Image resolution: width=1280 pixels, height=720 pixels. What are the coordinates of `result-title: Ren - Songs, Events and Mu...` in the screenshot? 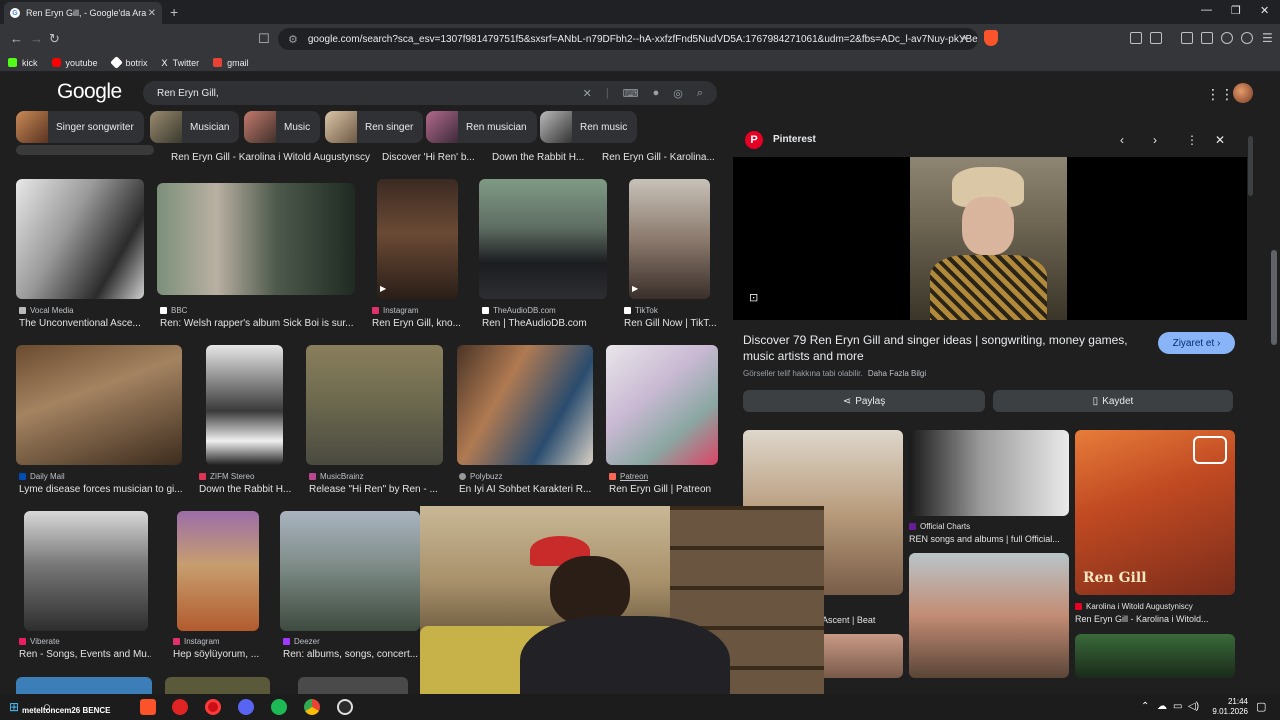 It's located at (85, 654).